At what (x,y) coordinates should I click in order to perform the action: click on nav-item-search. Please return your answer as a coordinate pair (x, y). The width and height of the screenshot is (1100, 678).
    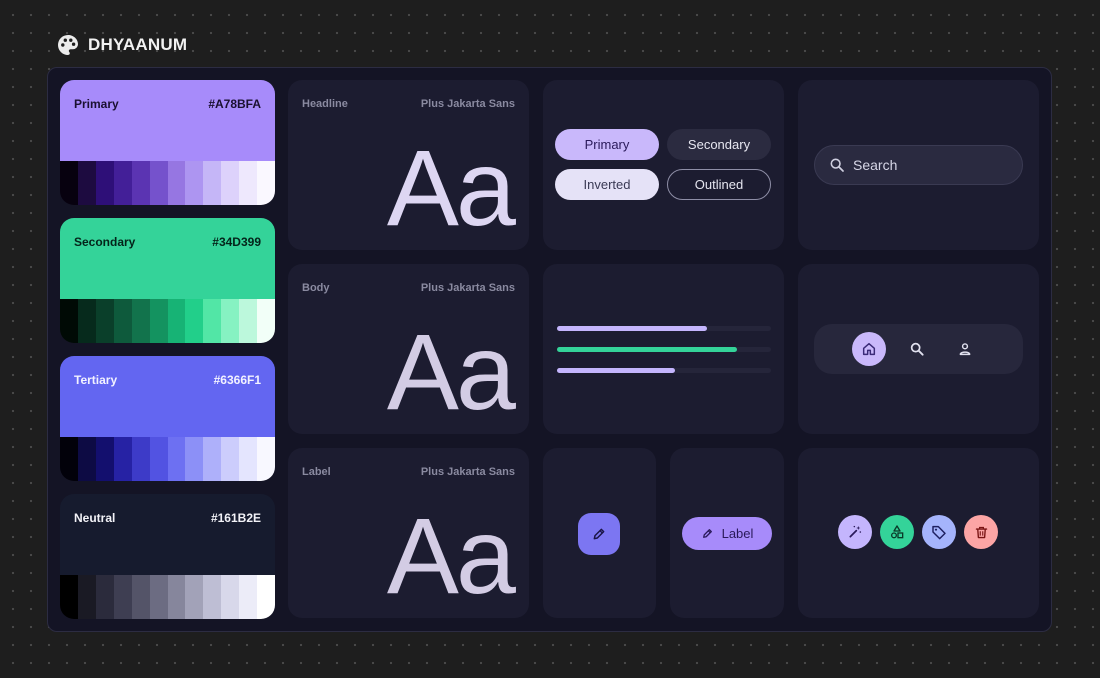
    Looking at the image, I should click on (917, 349).